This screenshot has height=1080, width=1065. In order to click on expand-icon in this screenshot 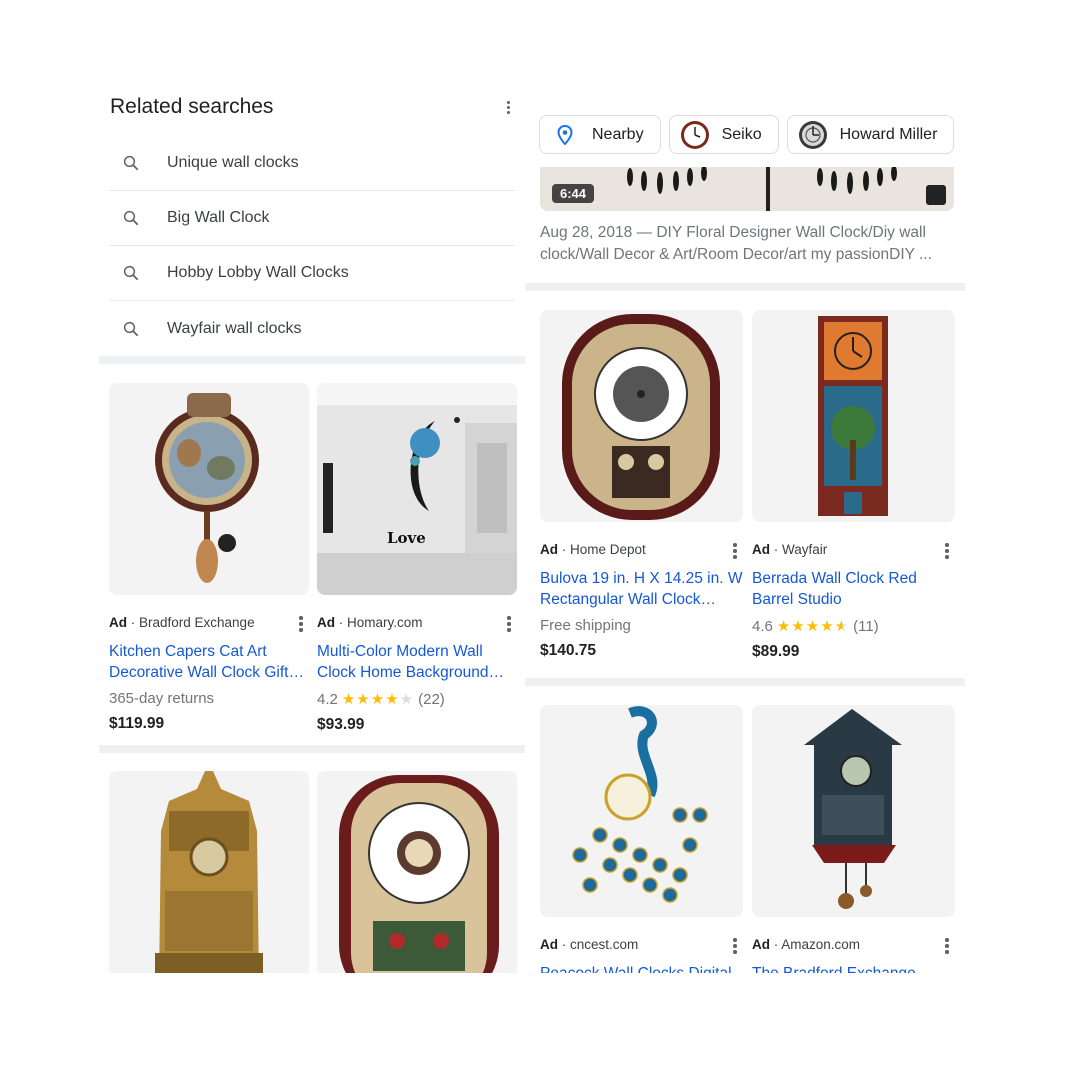, I will do `click(936, 195)`.